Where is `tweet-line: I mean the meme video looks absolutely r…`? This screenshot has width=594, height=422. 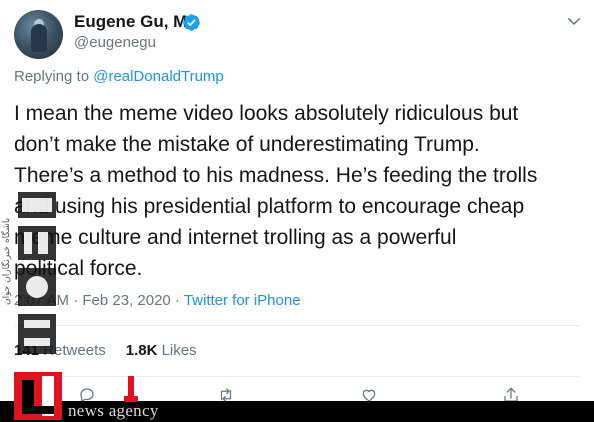 tweet-line: I mean the meme video looks absolutely r… is located at coordinates (266, 113).